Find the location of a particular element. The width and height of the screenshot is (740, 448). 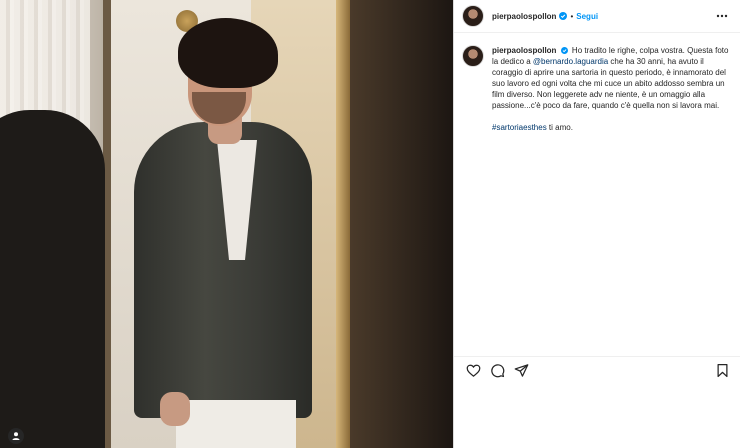

tagged-users-button is located at coordinates (16, 436).